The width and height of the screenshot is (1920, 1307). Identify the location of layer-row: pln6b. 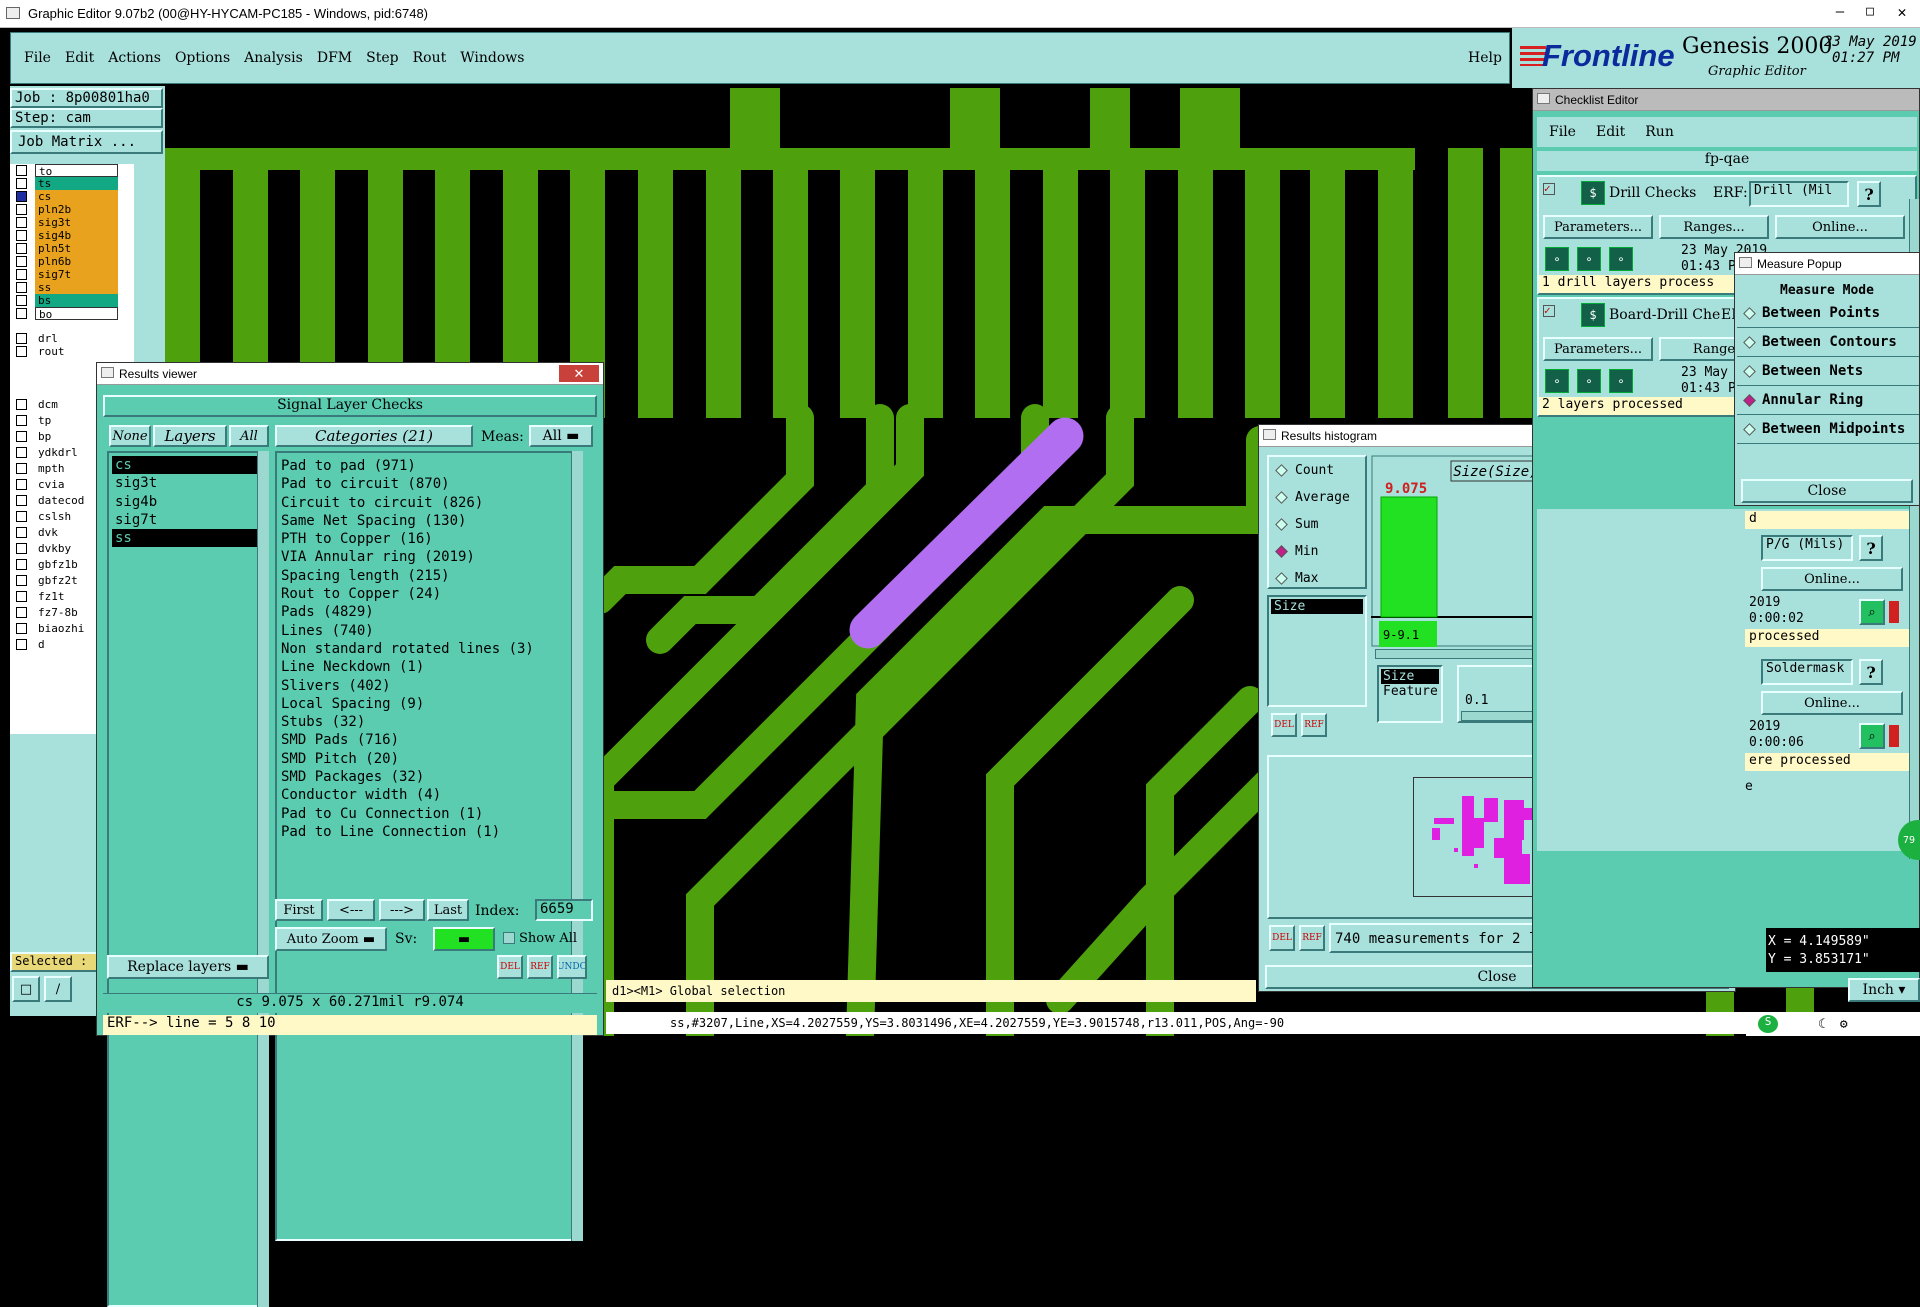
(64, 261).